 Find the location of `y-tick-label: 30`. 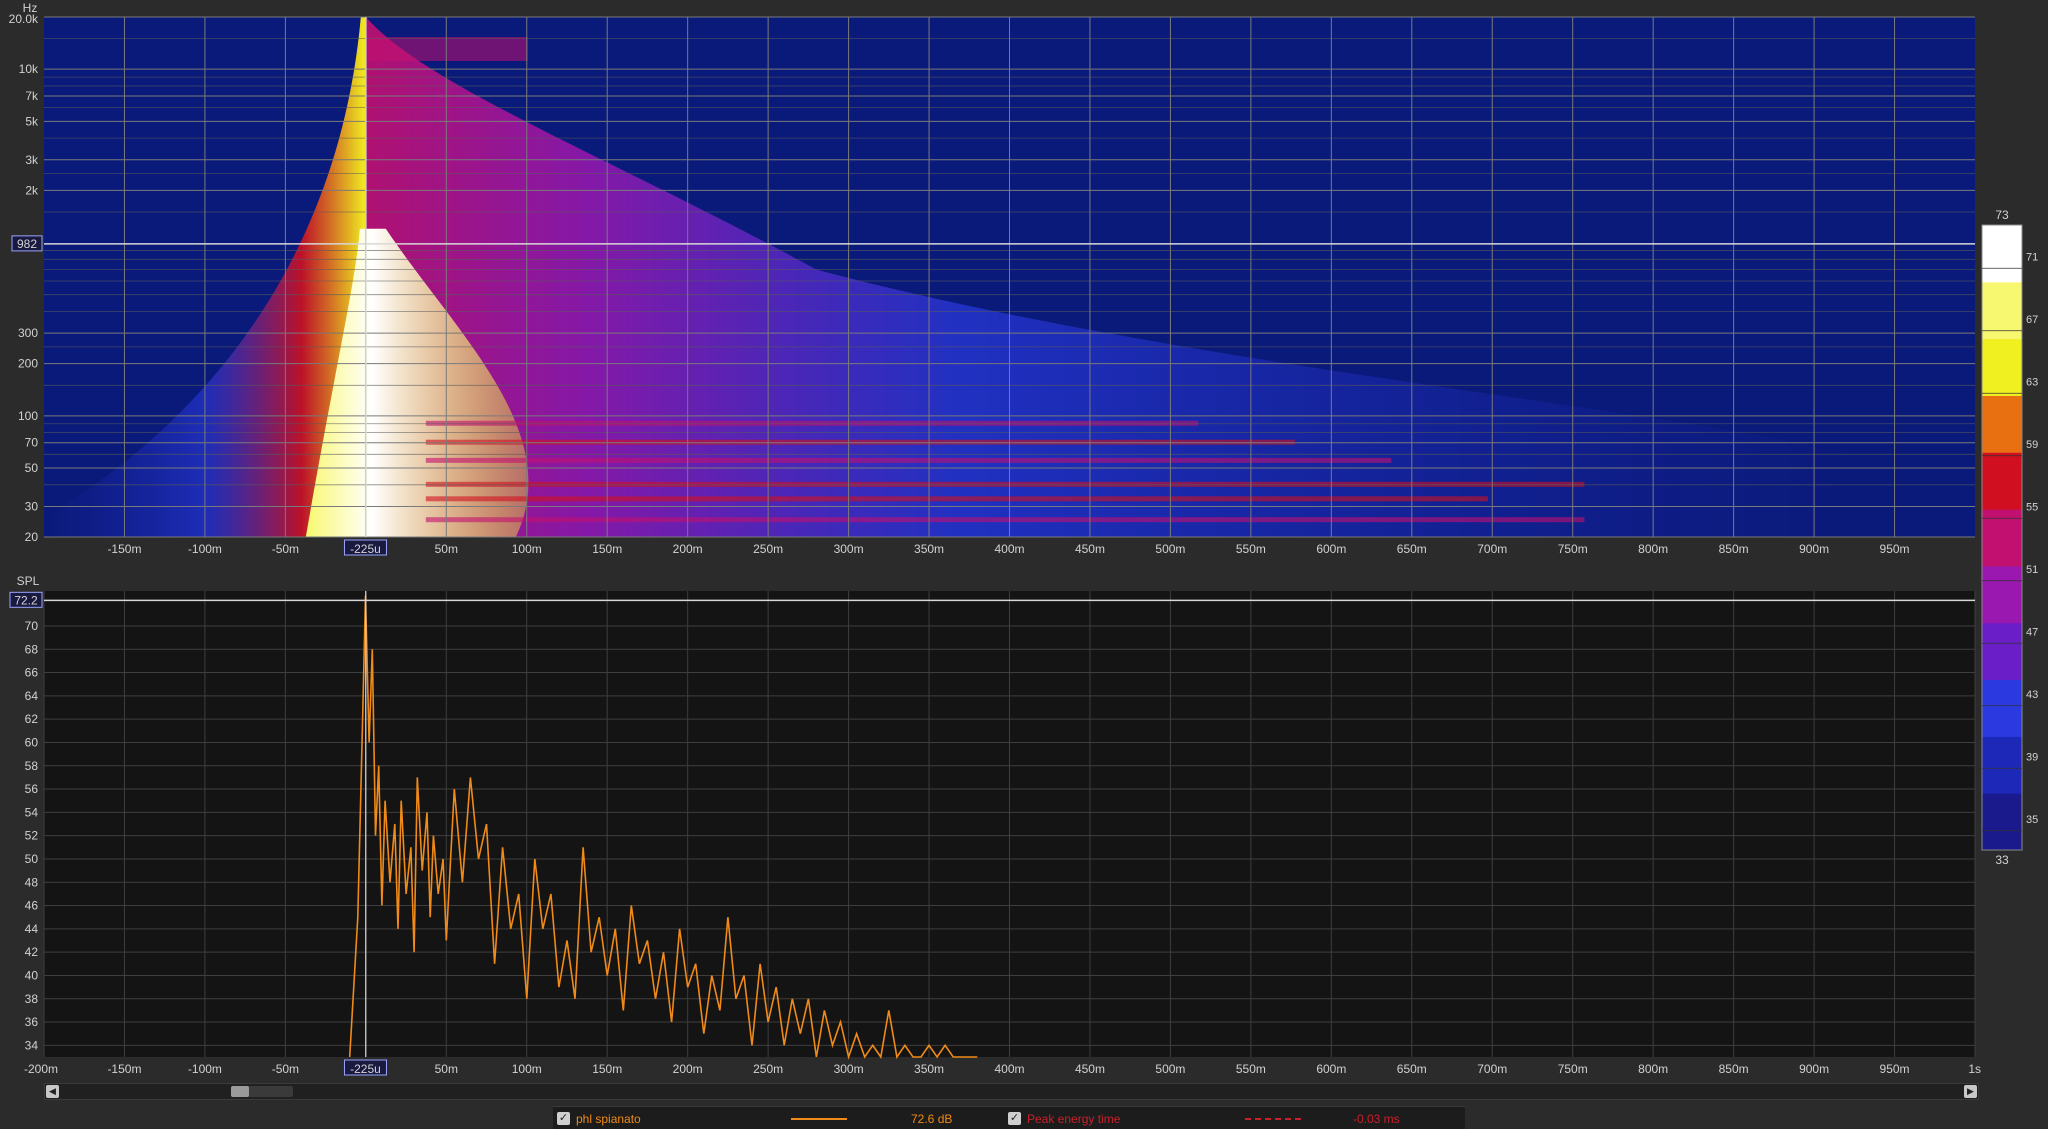

y-tick-label: 30 is located at coordinates (32, 506).